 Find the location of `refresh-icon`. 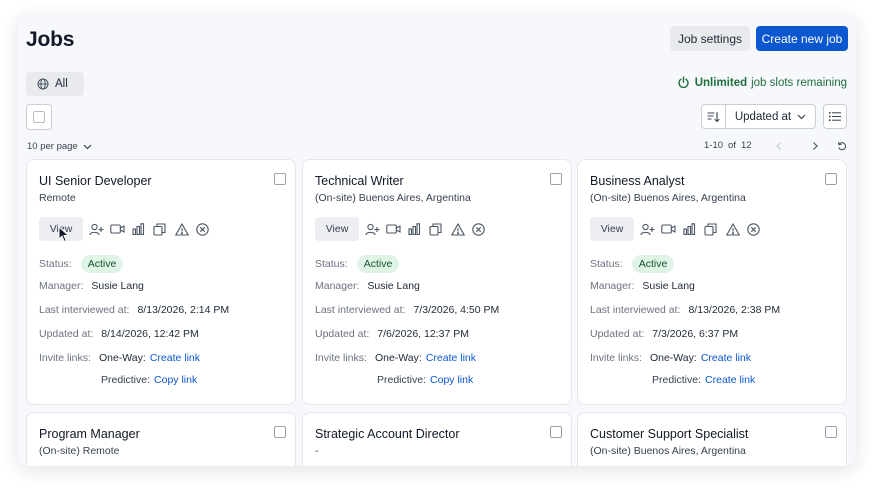

refresh-icon is located at coordinates (842, 146).